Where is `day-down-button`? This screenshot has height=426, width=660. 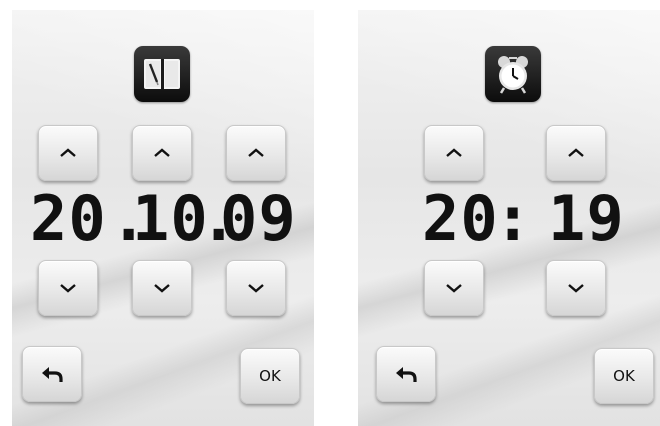
day-down-button is located at coordinates (68, 288).